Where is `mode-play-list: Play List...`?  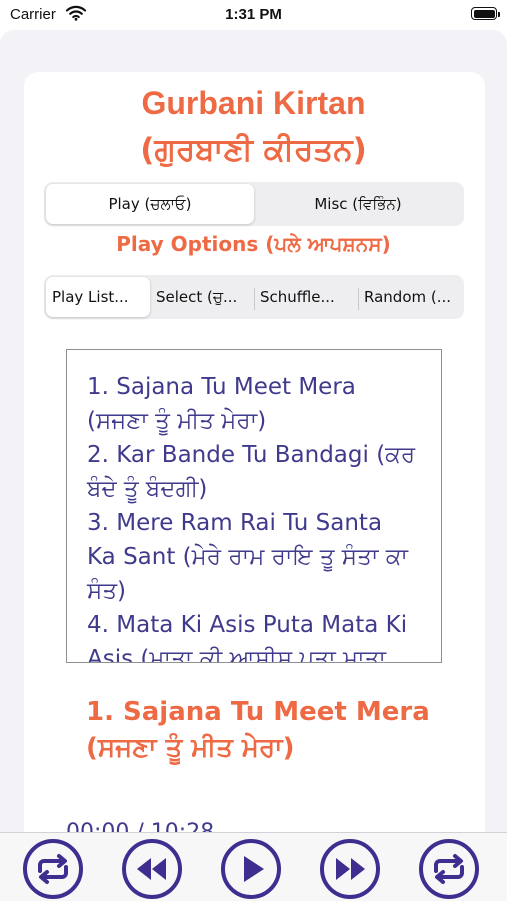 mode-play-list: Play List... is located at coordinates (98, 297).